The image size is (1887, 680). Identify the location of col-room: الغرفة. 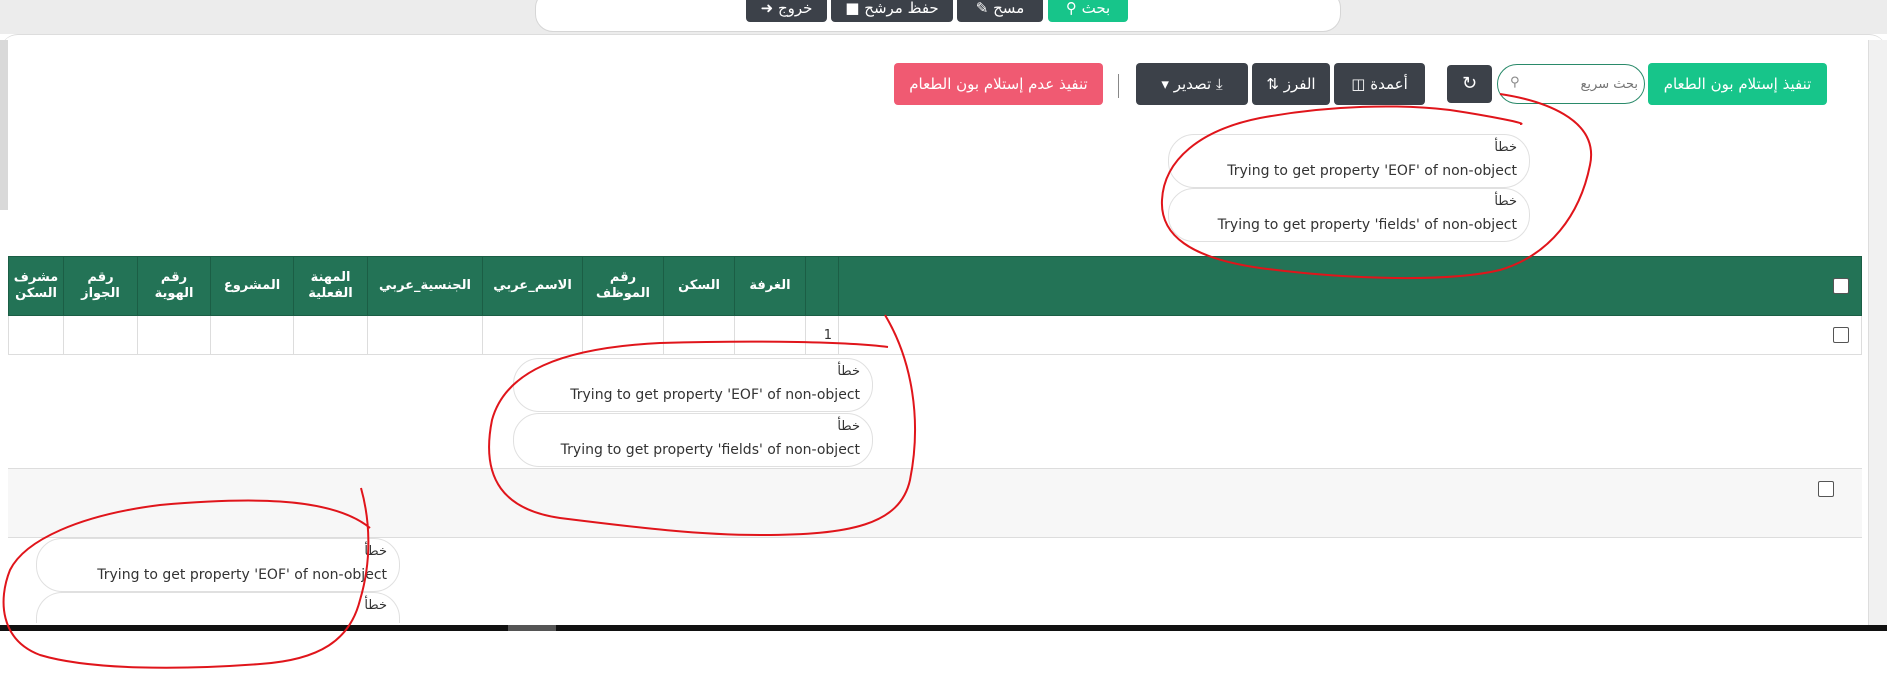
(770, 286).